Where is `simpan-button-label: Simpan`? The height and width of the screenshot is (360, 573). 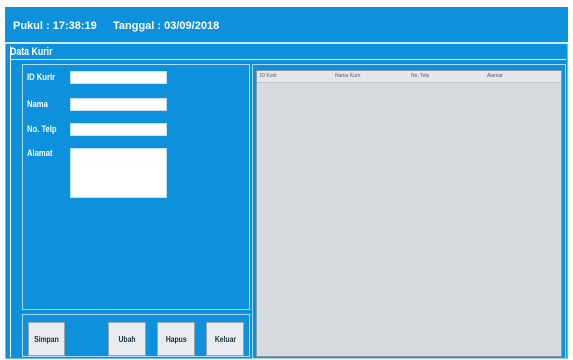
simpan-button-label: Simpan is located at coordinates (46, 339).